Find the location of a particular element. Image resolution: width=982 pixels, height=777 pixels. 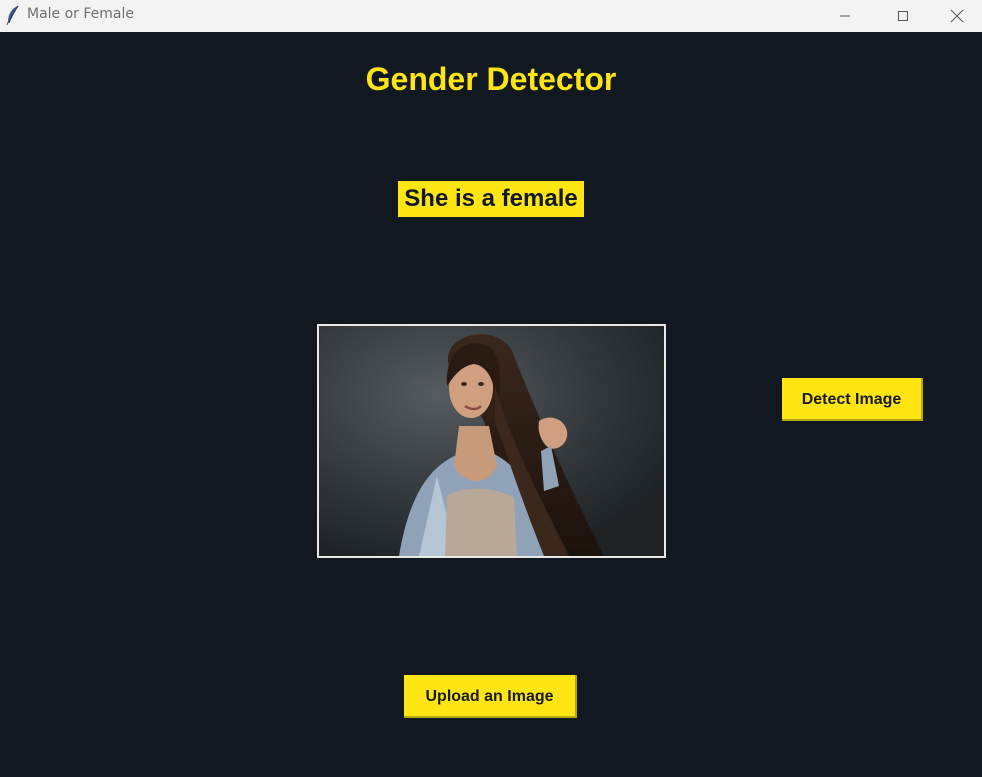

window-title: Male or Female is located at coordinates (81, 14).